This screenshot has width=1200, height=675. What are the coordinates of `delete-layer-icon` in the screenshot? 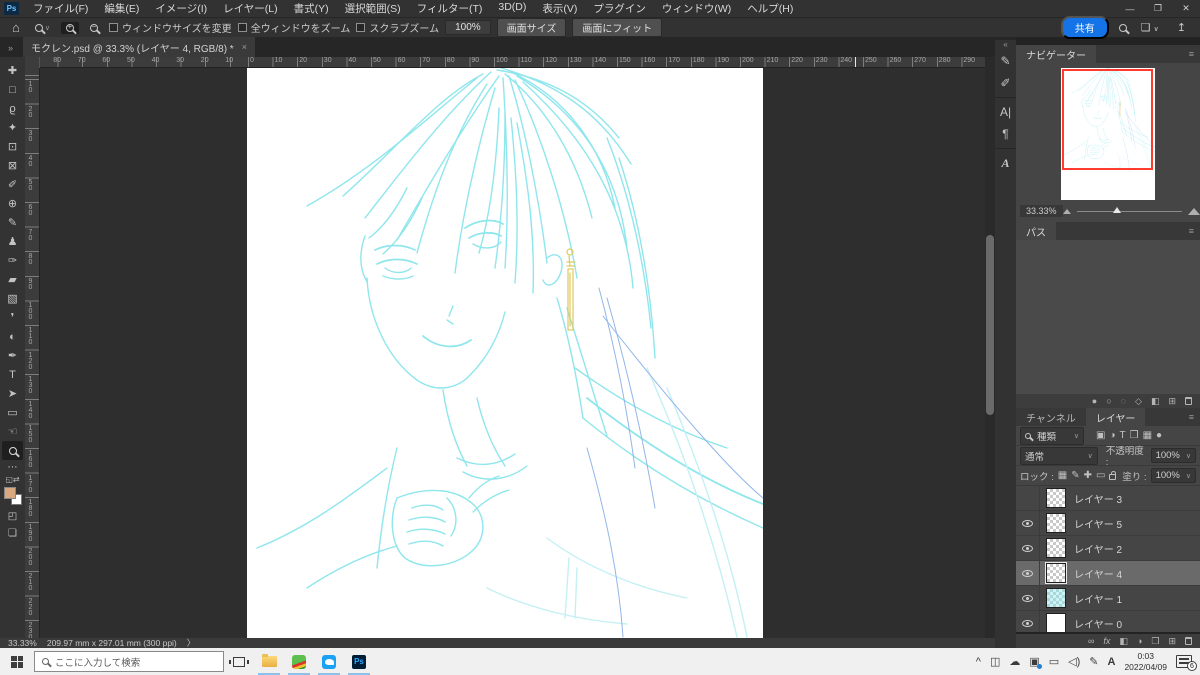 It's located at (1188, 641).